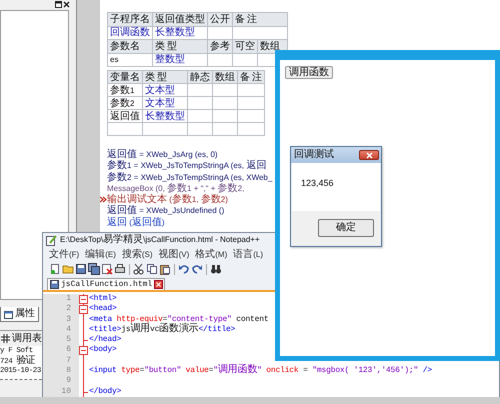 The image size is (500, 404). I want to click on line-number: 9, so click(61, 381).